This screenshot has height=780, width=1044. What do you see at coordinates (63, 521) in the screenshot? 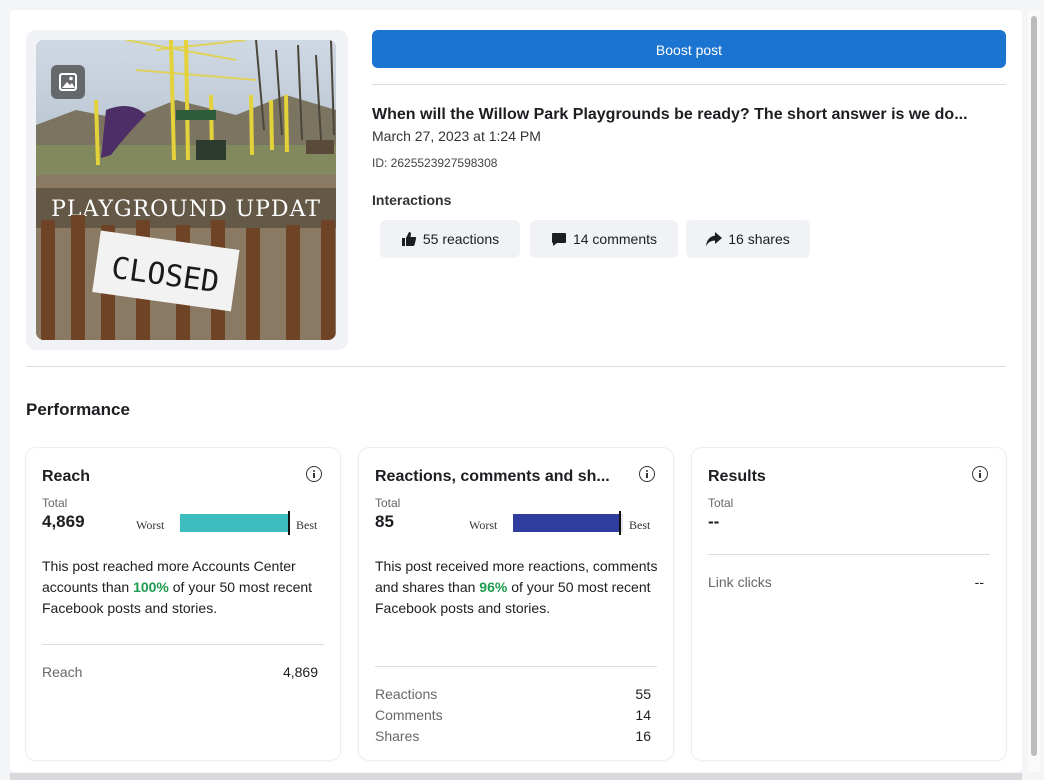
I see `reach-total-value: 4,869` at bounding box center [63, 521].